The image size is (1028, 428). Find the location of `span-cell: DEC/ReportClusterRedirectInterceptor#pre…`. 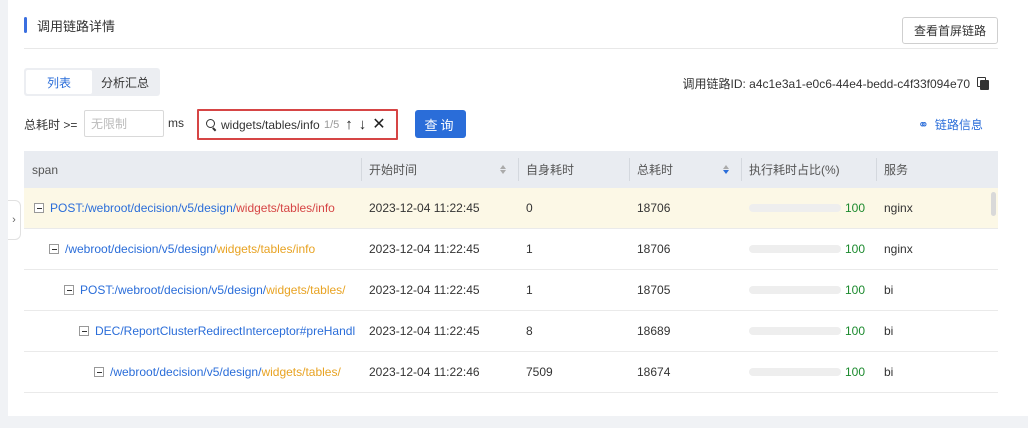

span-cell: DEC/ReportClusterRedirectInterceptor#pre… is located at coordinates (192, 331).